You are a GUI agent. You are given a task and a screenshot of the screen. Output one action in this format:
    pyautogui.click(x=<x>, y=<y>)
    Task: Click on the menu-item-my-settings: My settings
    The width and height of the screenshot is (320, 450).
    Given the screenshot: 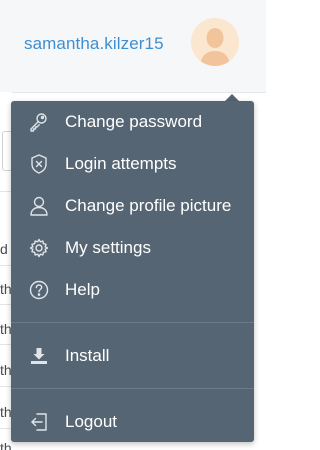 What is the action you would take?
    pyautogui.click(x=132, y=248)
    